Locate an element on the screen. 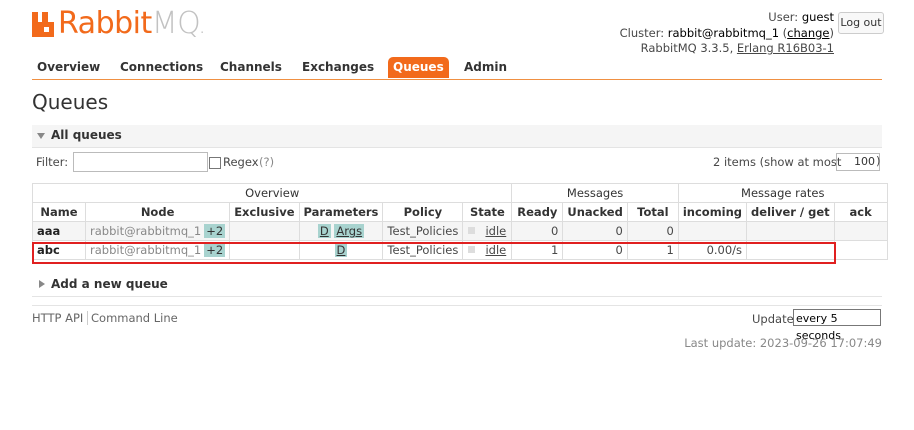  tab-channels: Channels is located at coordinates (251, 67).